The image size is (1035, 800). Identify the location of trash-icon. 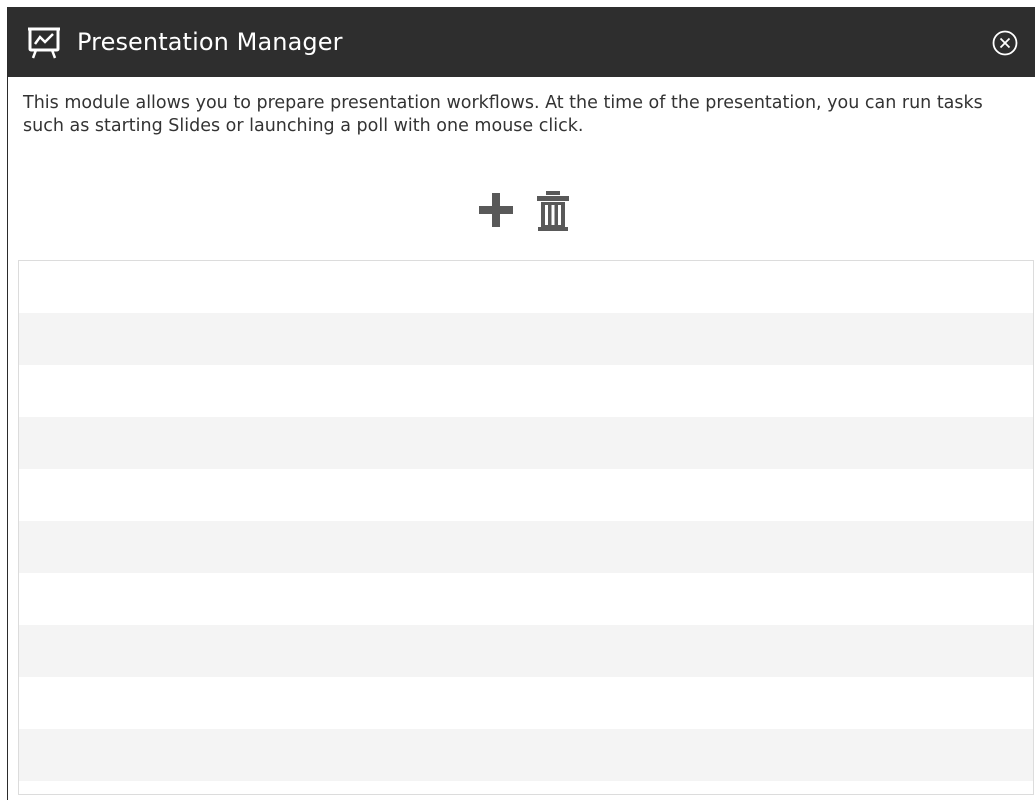
(553, 211).